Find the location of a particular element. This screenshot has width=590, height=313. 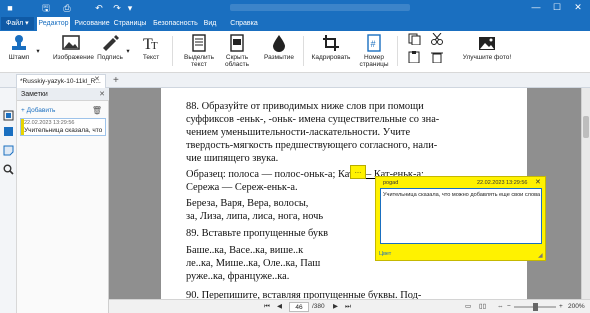

close-note-icon: ✕ is located at coordinates (538, 182).